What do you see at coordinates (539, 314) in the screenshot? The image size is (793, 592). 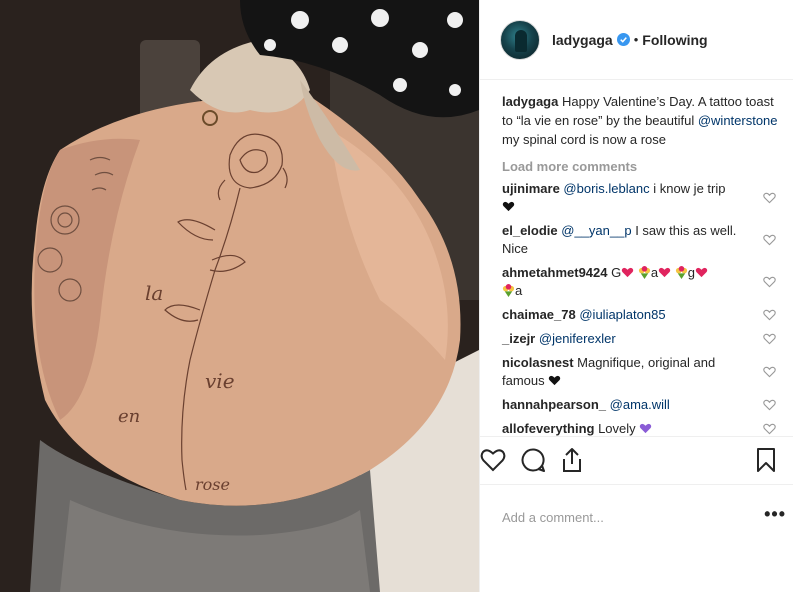 I see `comment-username: chaimae_78` at bounding box center [539, 314].